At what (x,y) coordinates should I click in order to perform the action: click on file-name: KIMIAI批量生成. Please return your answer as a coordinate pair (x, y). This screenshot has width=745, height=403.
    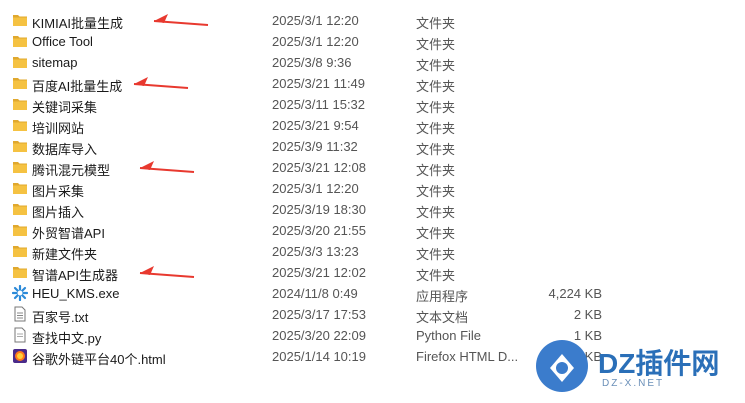
    Looking at the image, I should click on (78, 23).